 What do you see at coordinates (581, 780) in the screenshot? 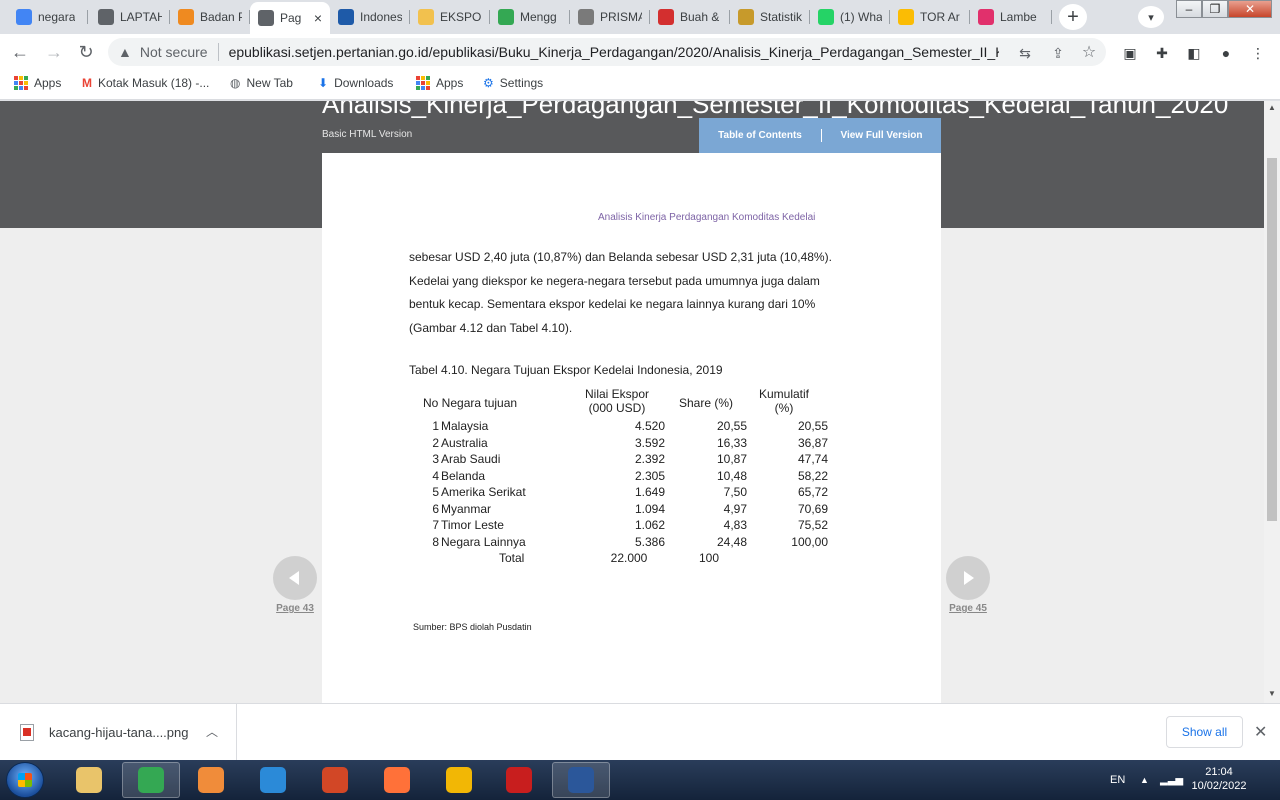
I see `taskbar-word` at bounding box center [581, 780].